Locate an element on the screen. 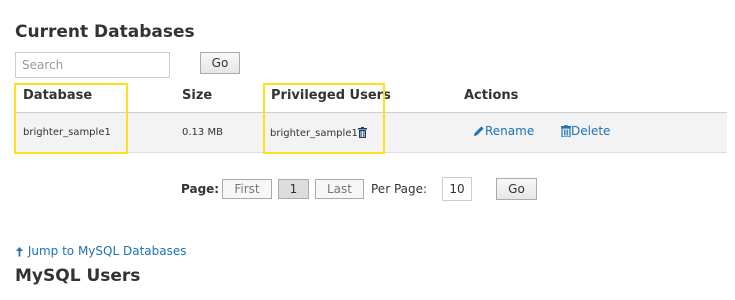 Image resolution: width=735 pixels, height=300 pixels. revoke-user-trash-icon is located at coordinates (362, 133).